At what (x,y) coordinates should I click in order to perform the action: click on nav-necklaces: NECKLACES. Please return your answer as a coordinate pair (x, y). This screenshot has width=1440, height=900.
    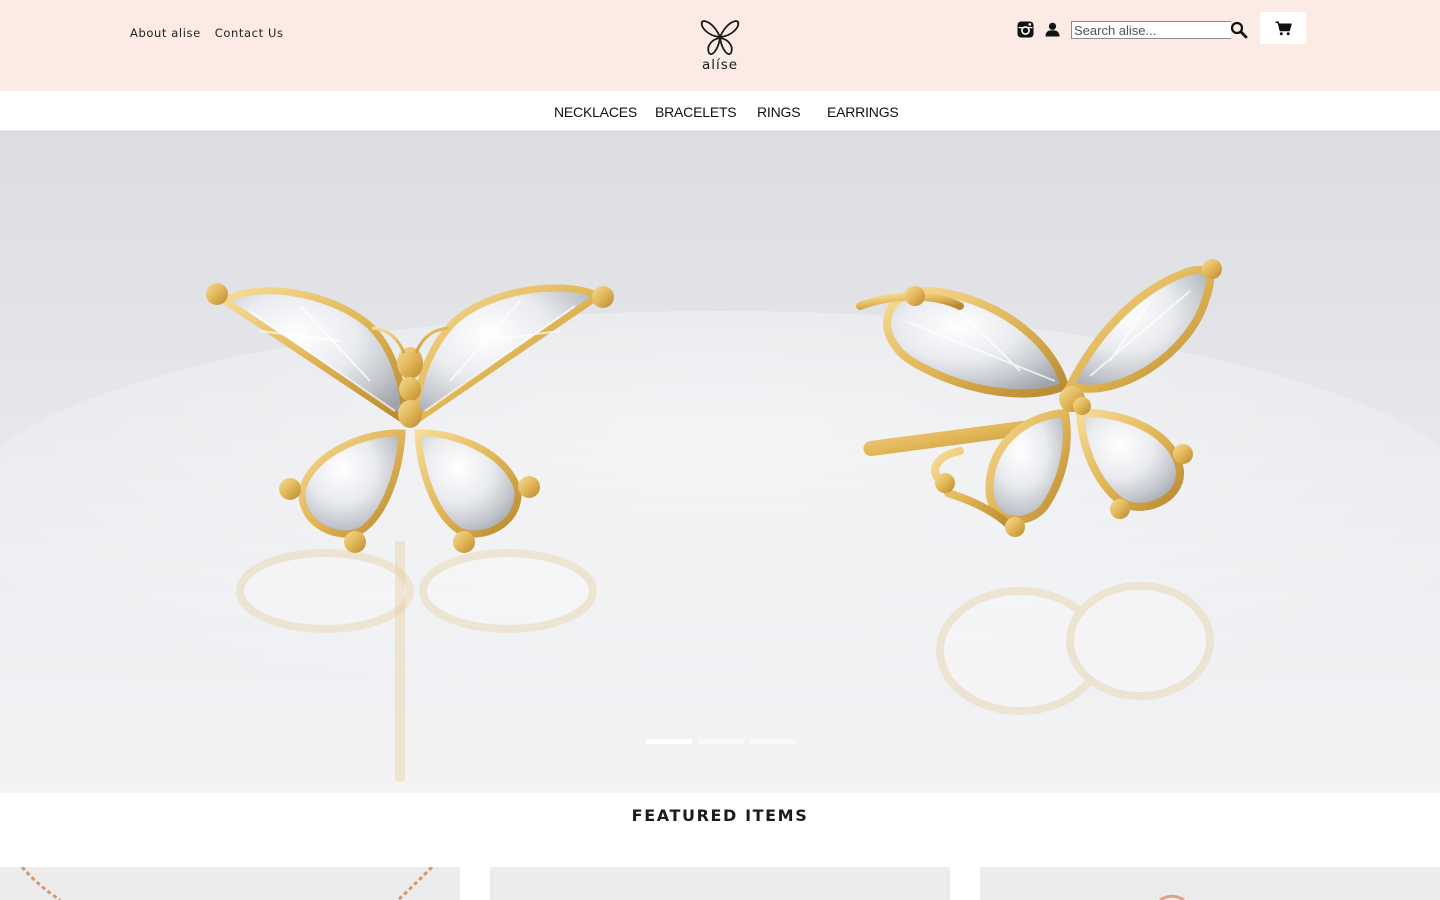
    Looking at the image, I should click on (595, 112).